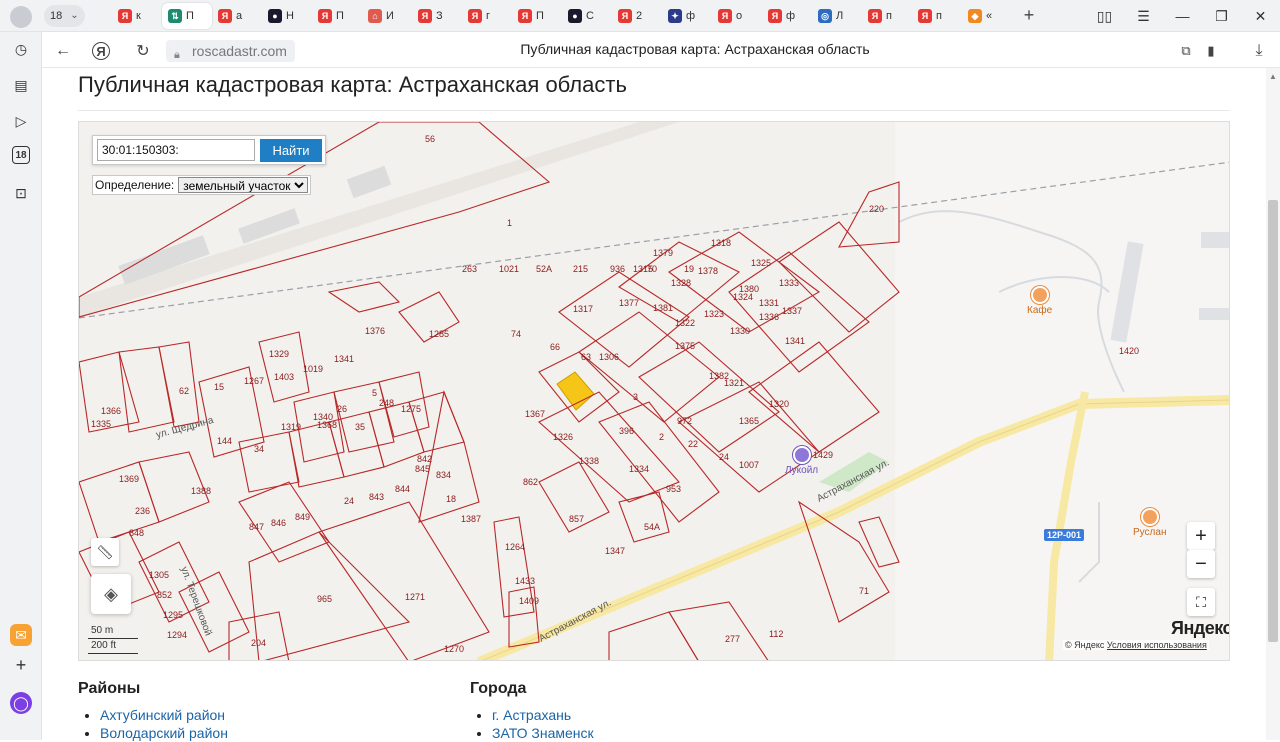 This screenshot has height=742, width=1280. I want to click on parcel-number-label: 1388, so click(201, 491).